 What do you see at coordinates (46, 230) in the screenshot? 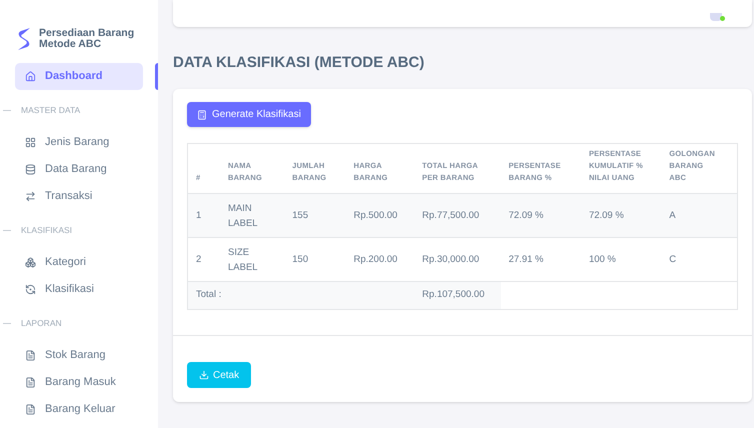
I see `section-header: KLASIFIKASI` at bounding box center [46, 230].